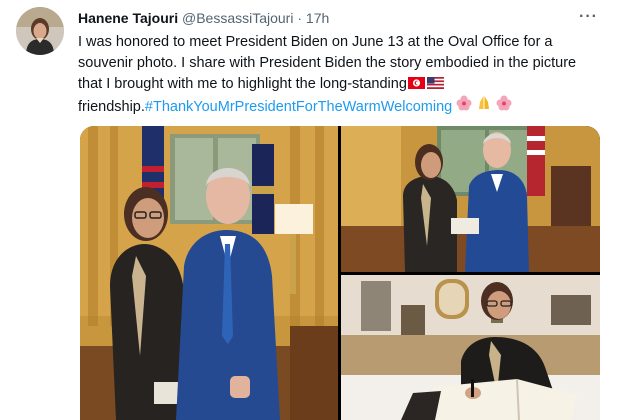 This screenshot has height=420, width=620. I want to click on author-avatar, so click(40, 31).